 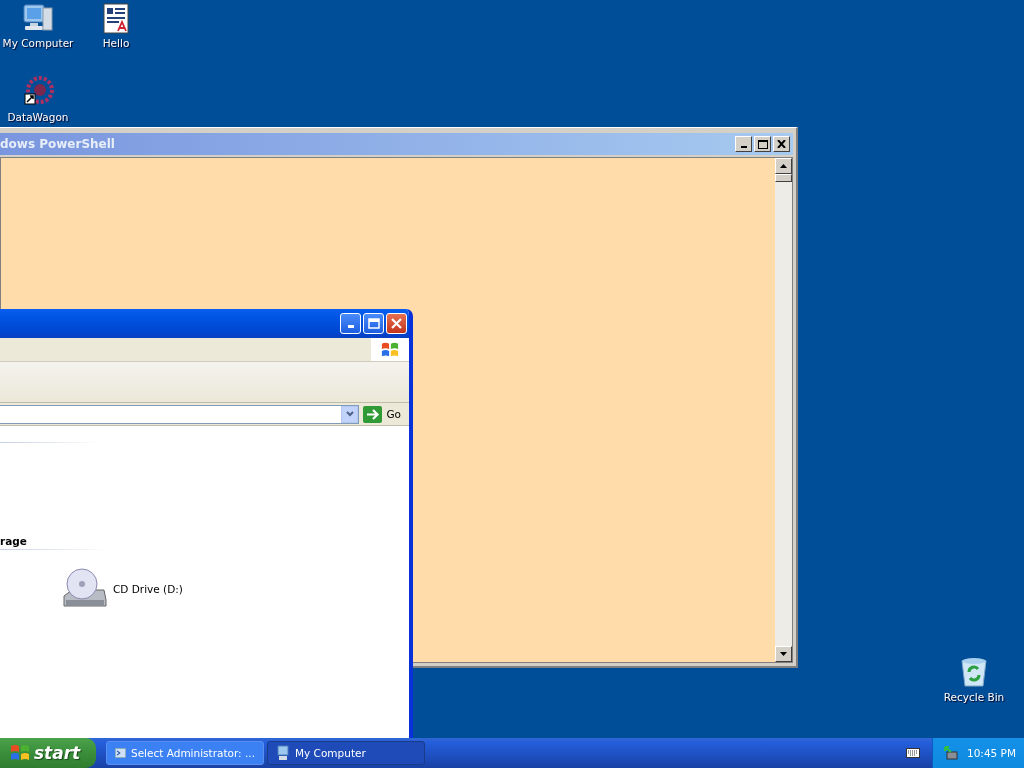 What do you see at coordinates (783, 654) in the screenshot?
I see `down-arrow-icon` at bounding box center [783, 654].